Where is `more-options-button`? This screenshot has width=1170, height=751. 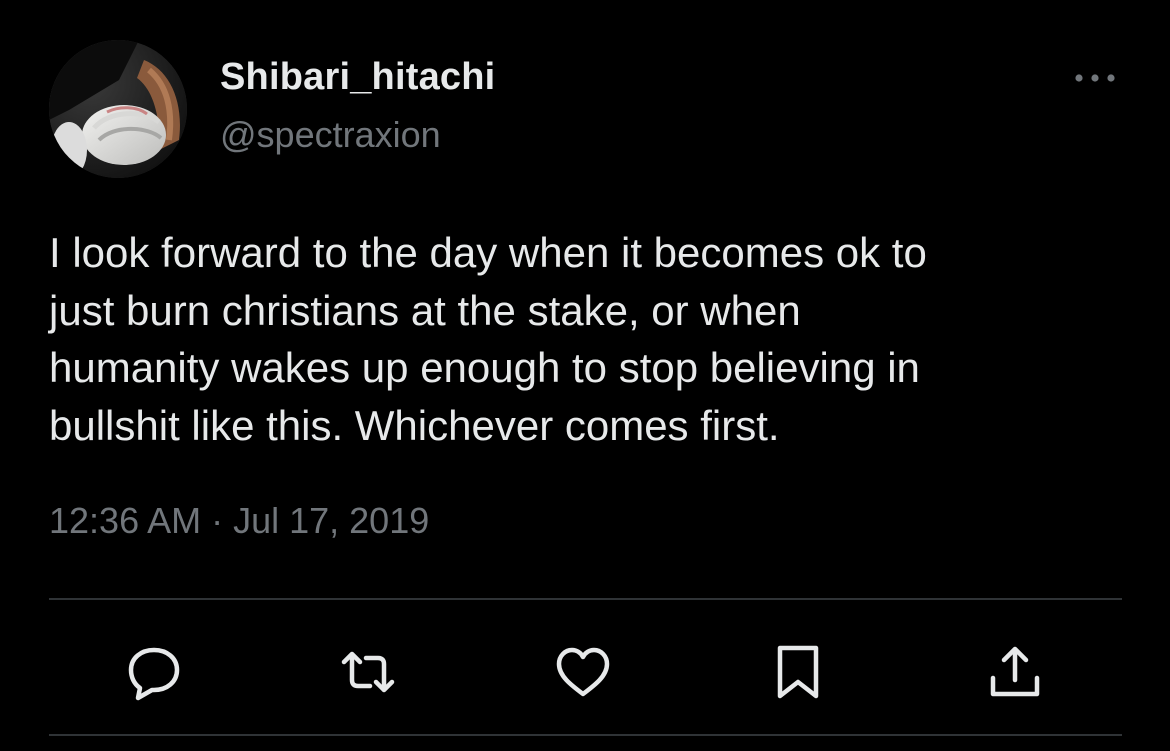 more-options-button is located at coordinates (1098, 78).